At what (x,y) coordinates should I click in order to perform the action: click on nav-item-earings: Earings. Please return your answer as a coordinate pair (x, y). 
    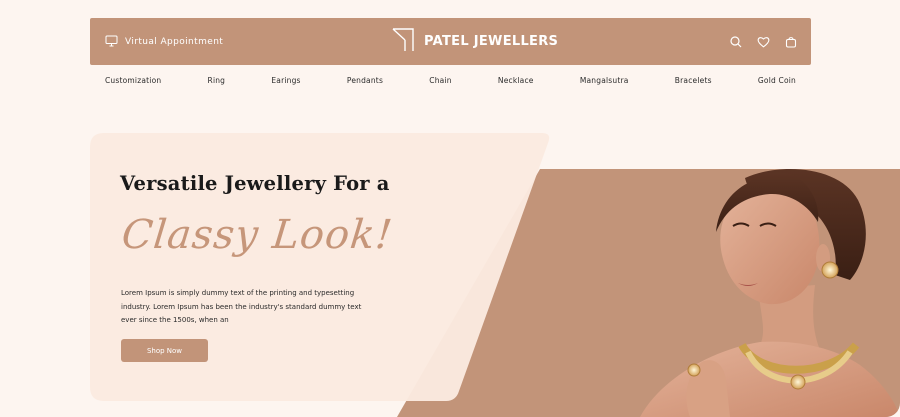
    Looking at the image, I should click on (285, 84).